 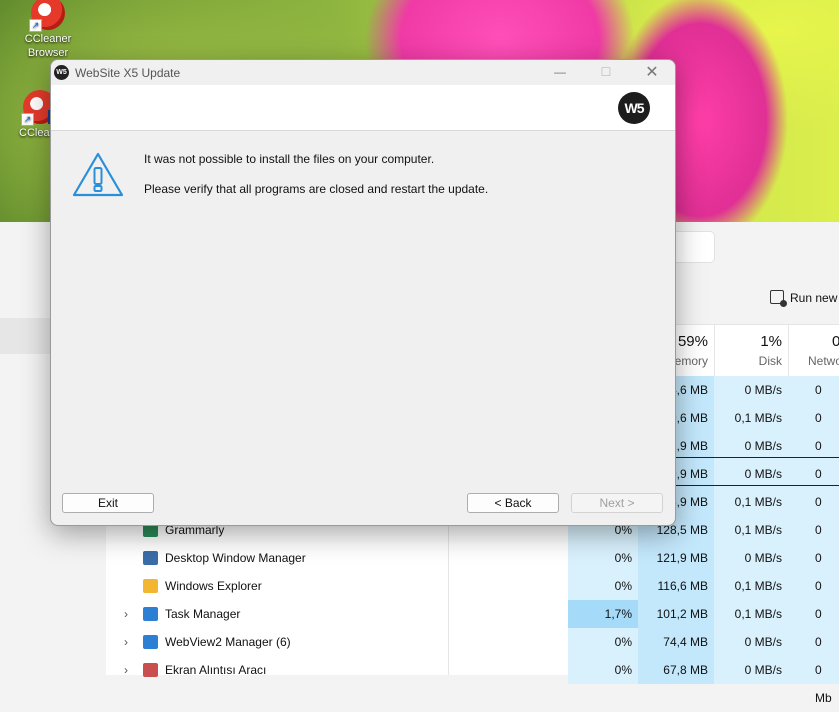 What do you see at coordinates (213, 586) in the screenshot?
I see `process-name: Windows Explorer` at bounding box center [213, 586].